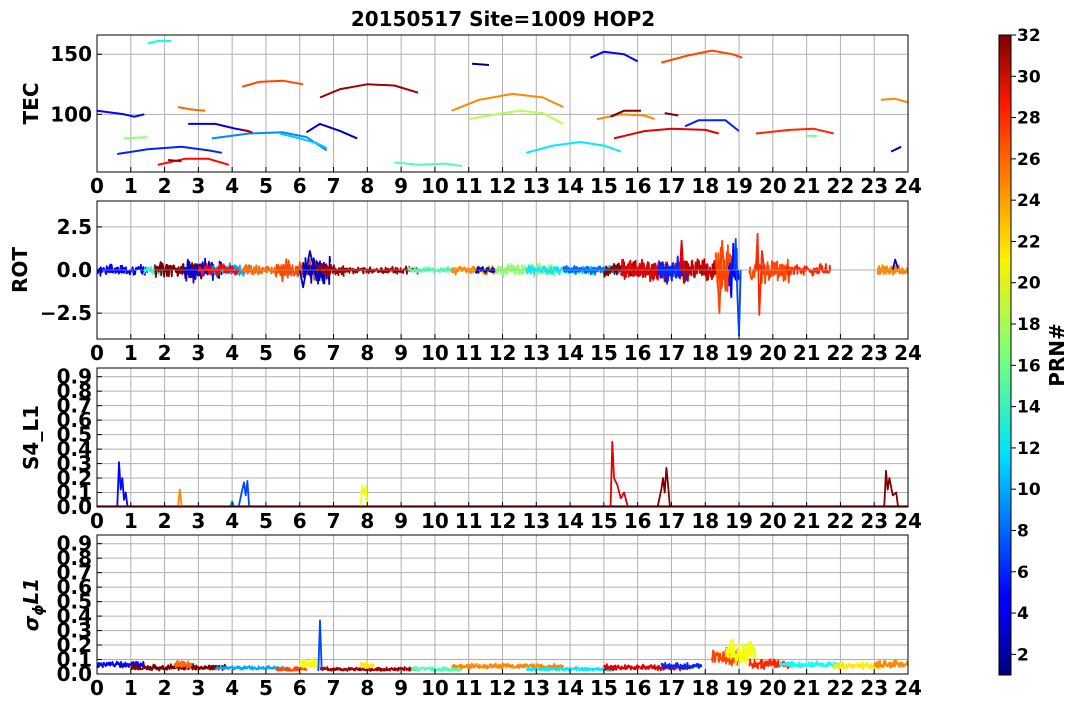 The height and width of the screenshot is (709, 1077). Describe the element at coordinates (1029, 325) in the screenshot. I see `colorbar-tick-label: 18` at that location.